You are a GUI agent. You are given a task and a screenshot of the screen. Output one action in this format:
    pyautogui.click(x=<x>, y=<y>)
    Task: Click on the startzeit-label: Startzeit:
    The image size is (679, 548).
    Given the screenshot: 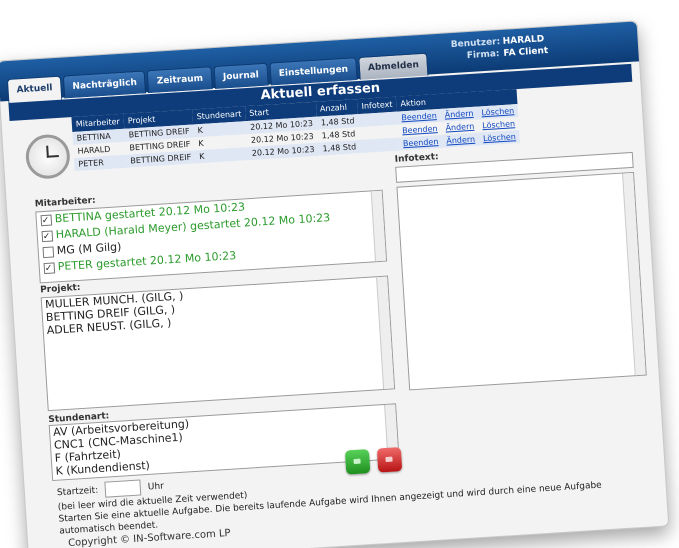 What is the action you would take?
    pyautogui.click(x=77, y=492)
    